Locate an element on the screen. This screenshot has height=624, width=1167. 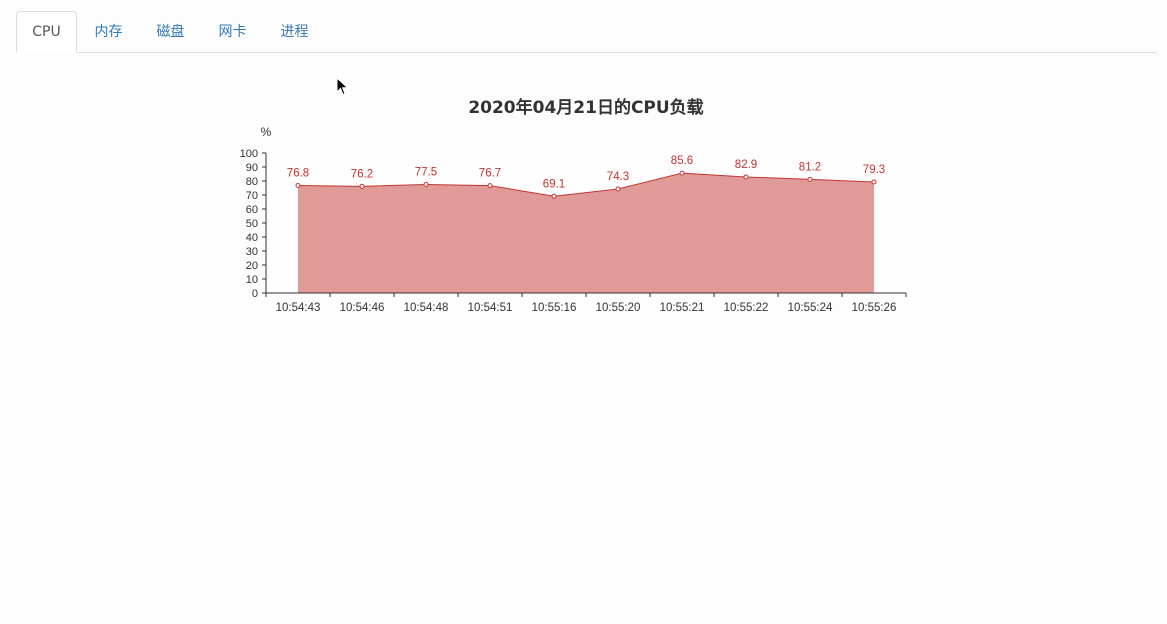
y-tick-label: 50 is located at coordinates (252, 224).